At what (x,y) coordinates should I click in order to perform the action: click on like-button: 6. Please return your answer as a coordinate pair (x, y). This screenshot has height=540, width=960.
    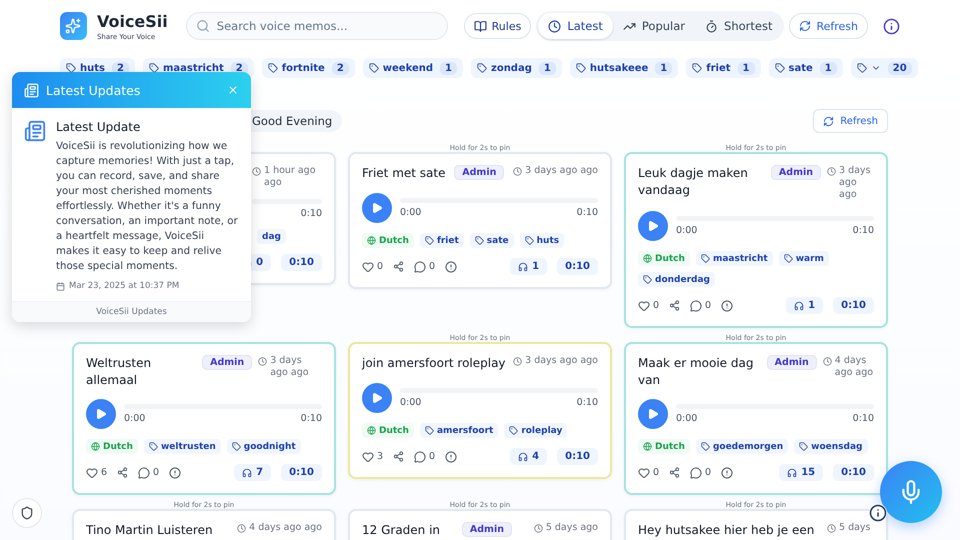
    Looking at the image, I should click on (97, 472).